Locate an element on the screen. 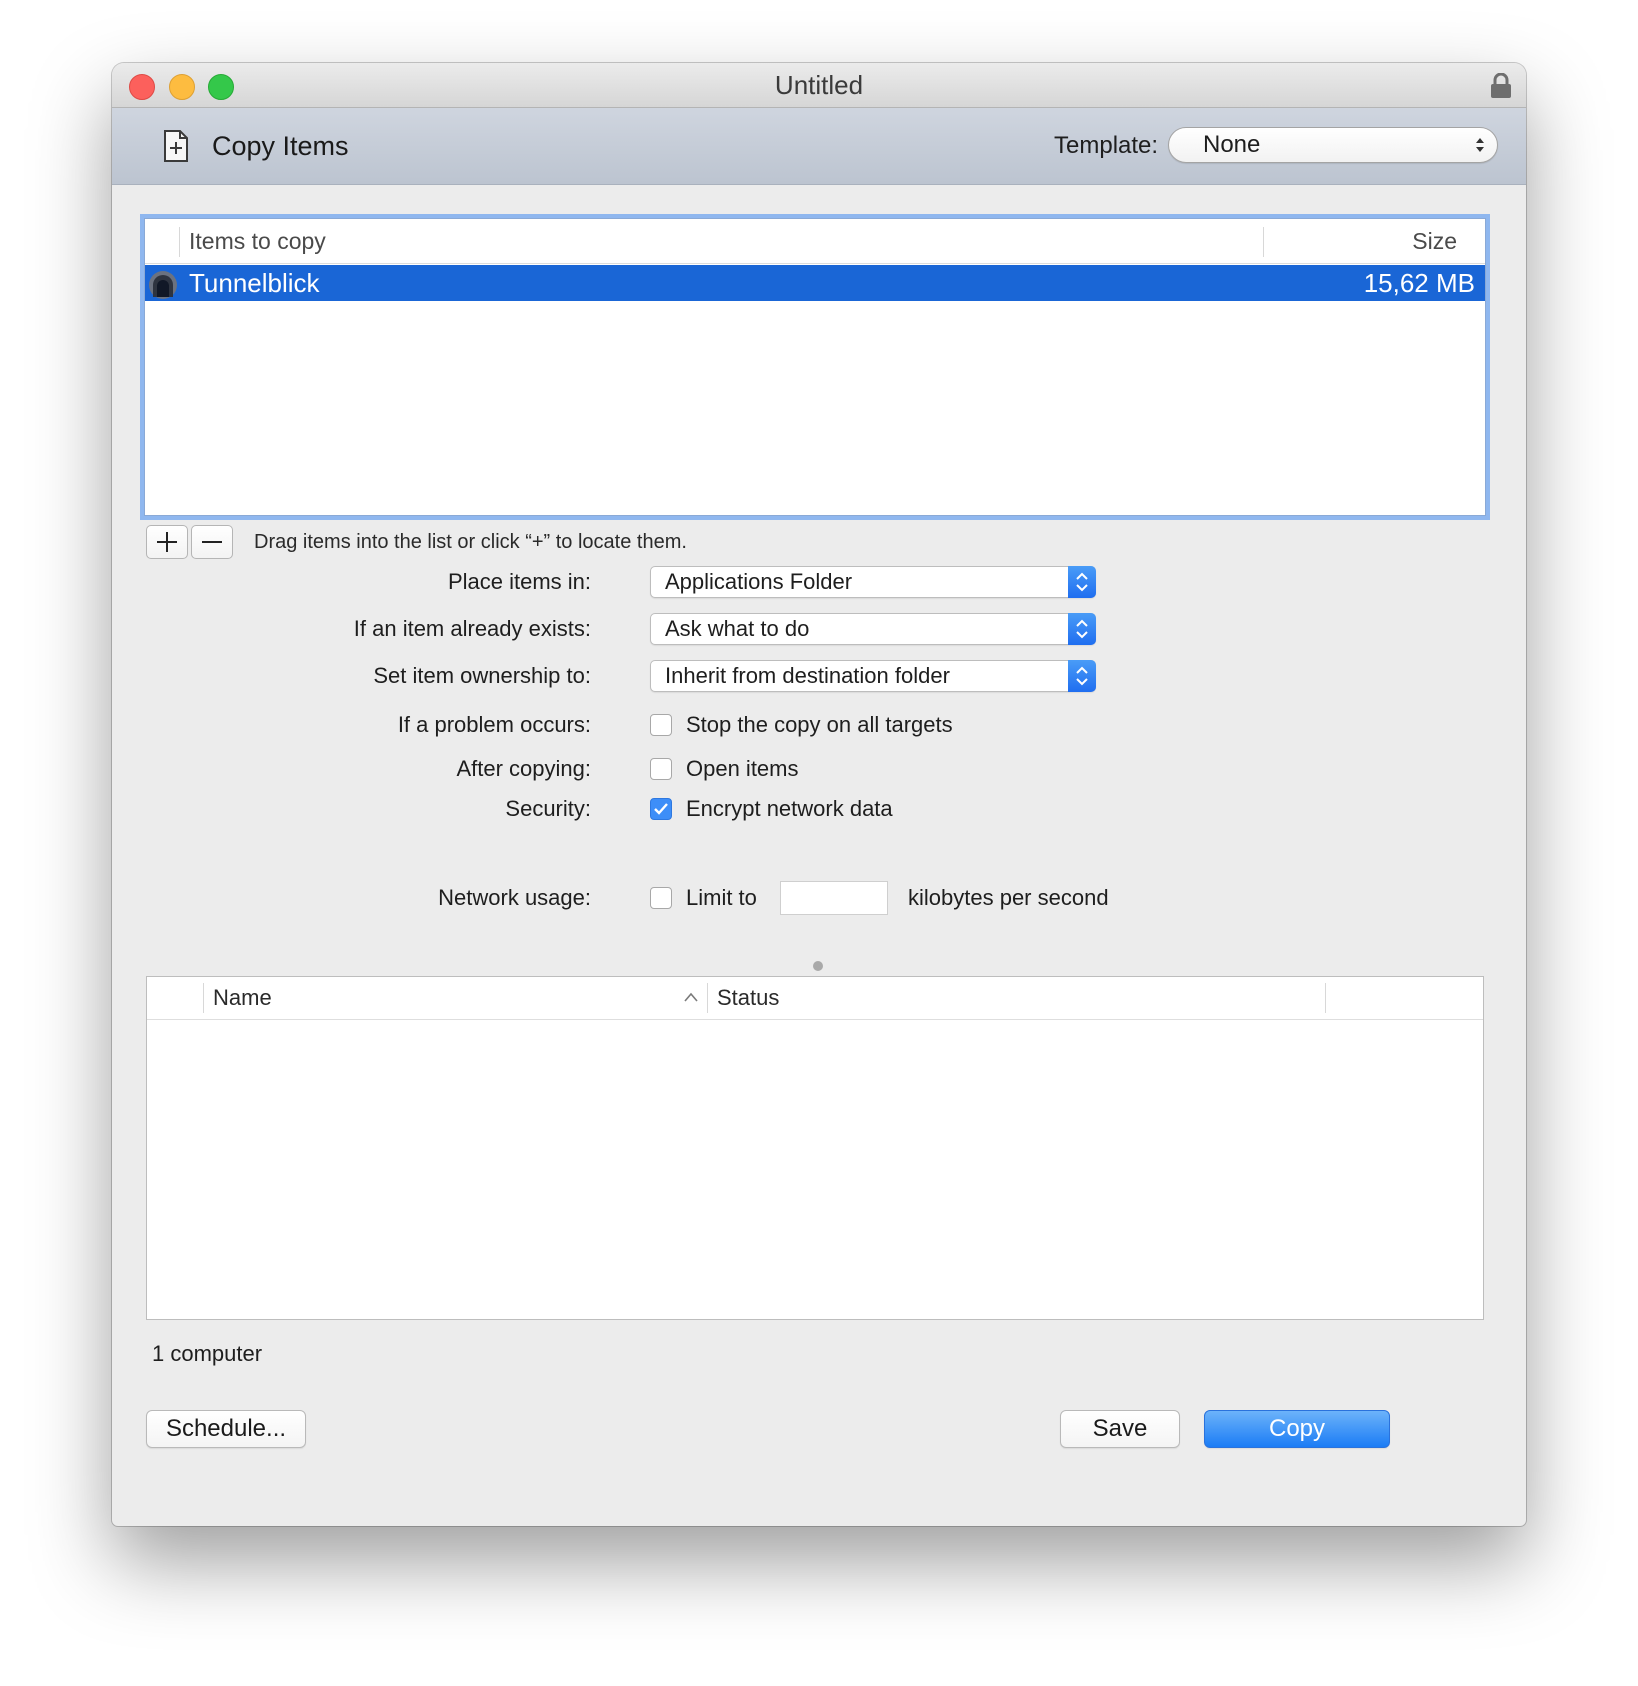 This screenshot has height=1686, width=1638. toolbar: Copy Items Template: None is located at coordinates (819, 146).